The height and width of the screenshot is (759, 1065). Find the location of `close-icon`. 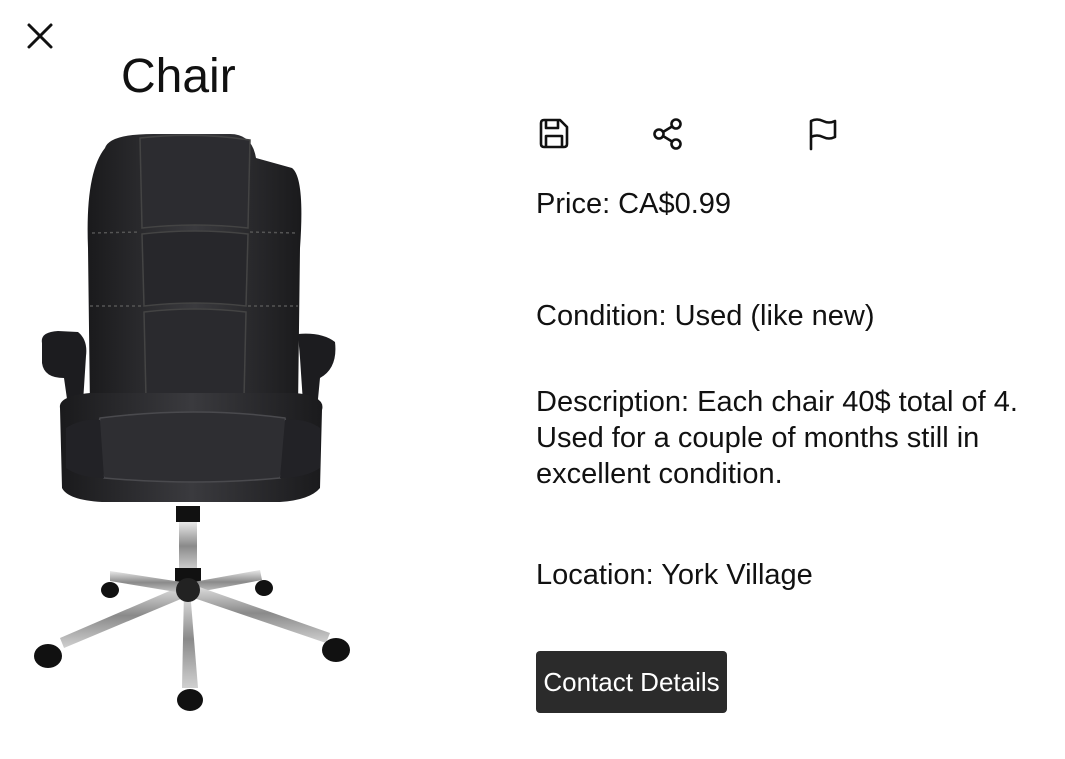

close-icon is located at coordinates (40, 36).